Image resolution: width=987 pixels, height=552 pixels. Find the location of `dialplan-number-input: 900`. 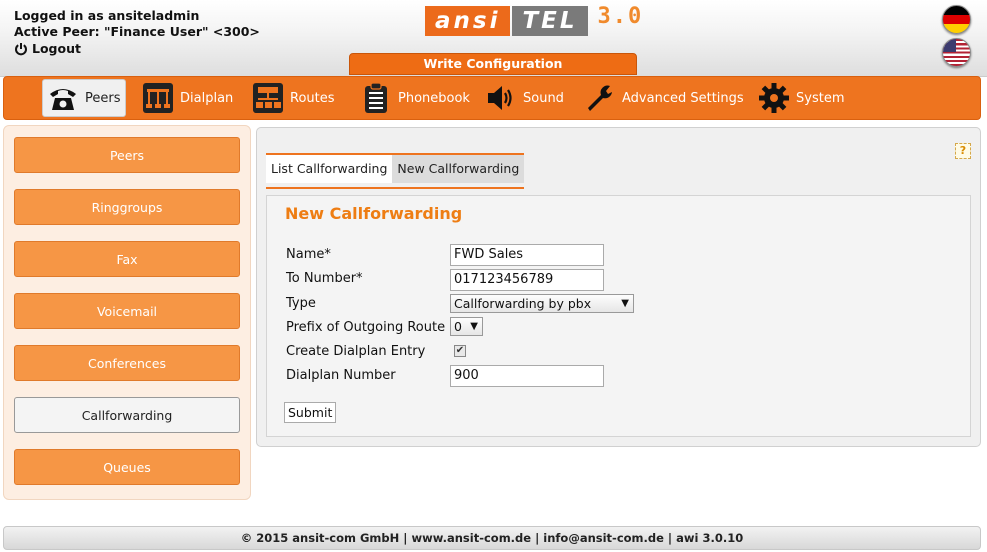

dialplan-number-input: 900 is located at coordinates (527, 376).